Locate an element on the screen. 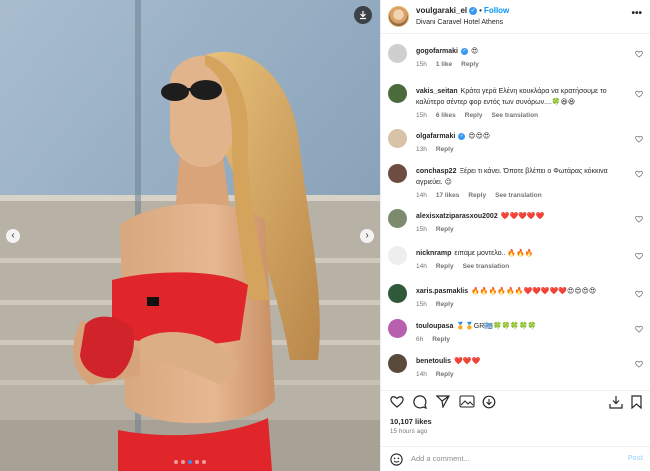 The width and height of the screenshot is (650, 471). post-location: Divani Caravel Hotel Athens is located at coordinates (459, 22).